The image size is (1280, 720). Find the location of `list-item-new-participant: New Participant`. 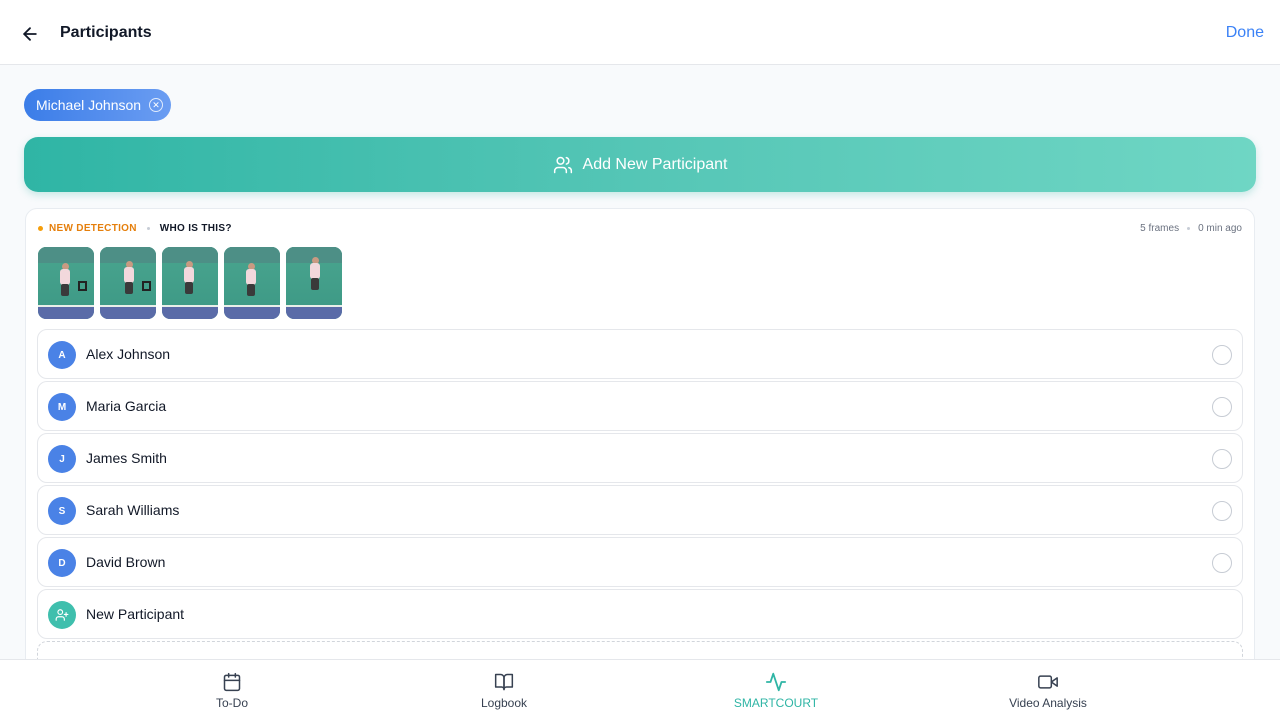

list-item-new-participant: New Participant is located at coordinates (640, 614).